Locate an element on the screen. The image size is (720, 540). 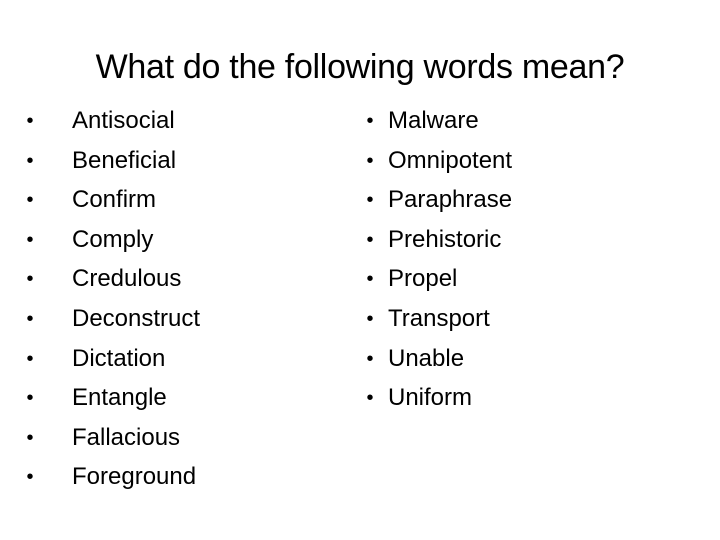
word-label: Confirm is located at coordinates (114, 200).